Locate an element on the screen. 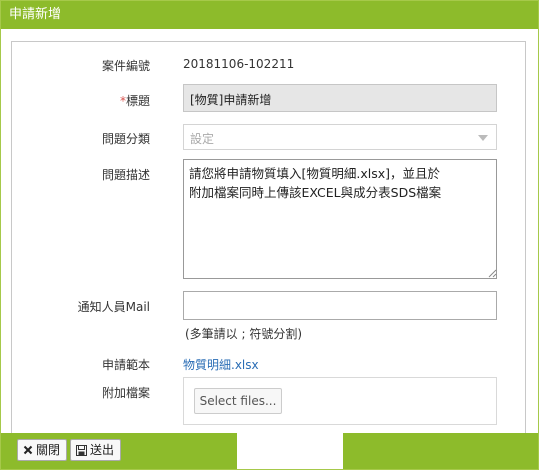 The image size is (539, 470). notify-email-field is located at coordinates (340, 305).